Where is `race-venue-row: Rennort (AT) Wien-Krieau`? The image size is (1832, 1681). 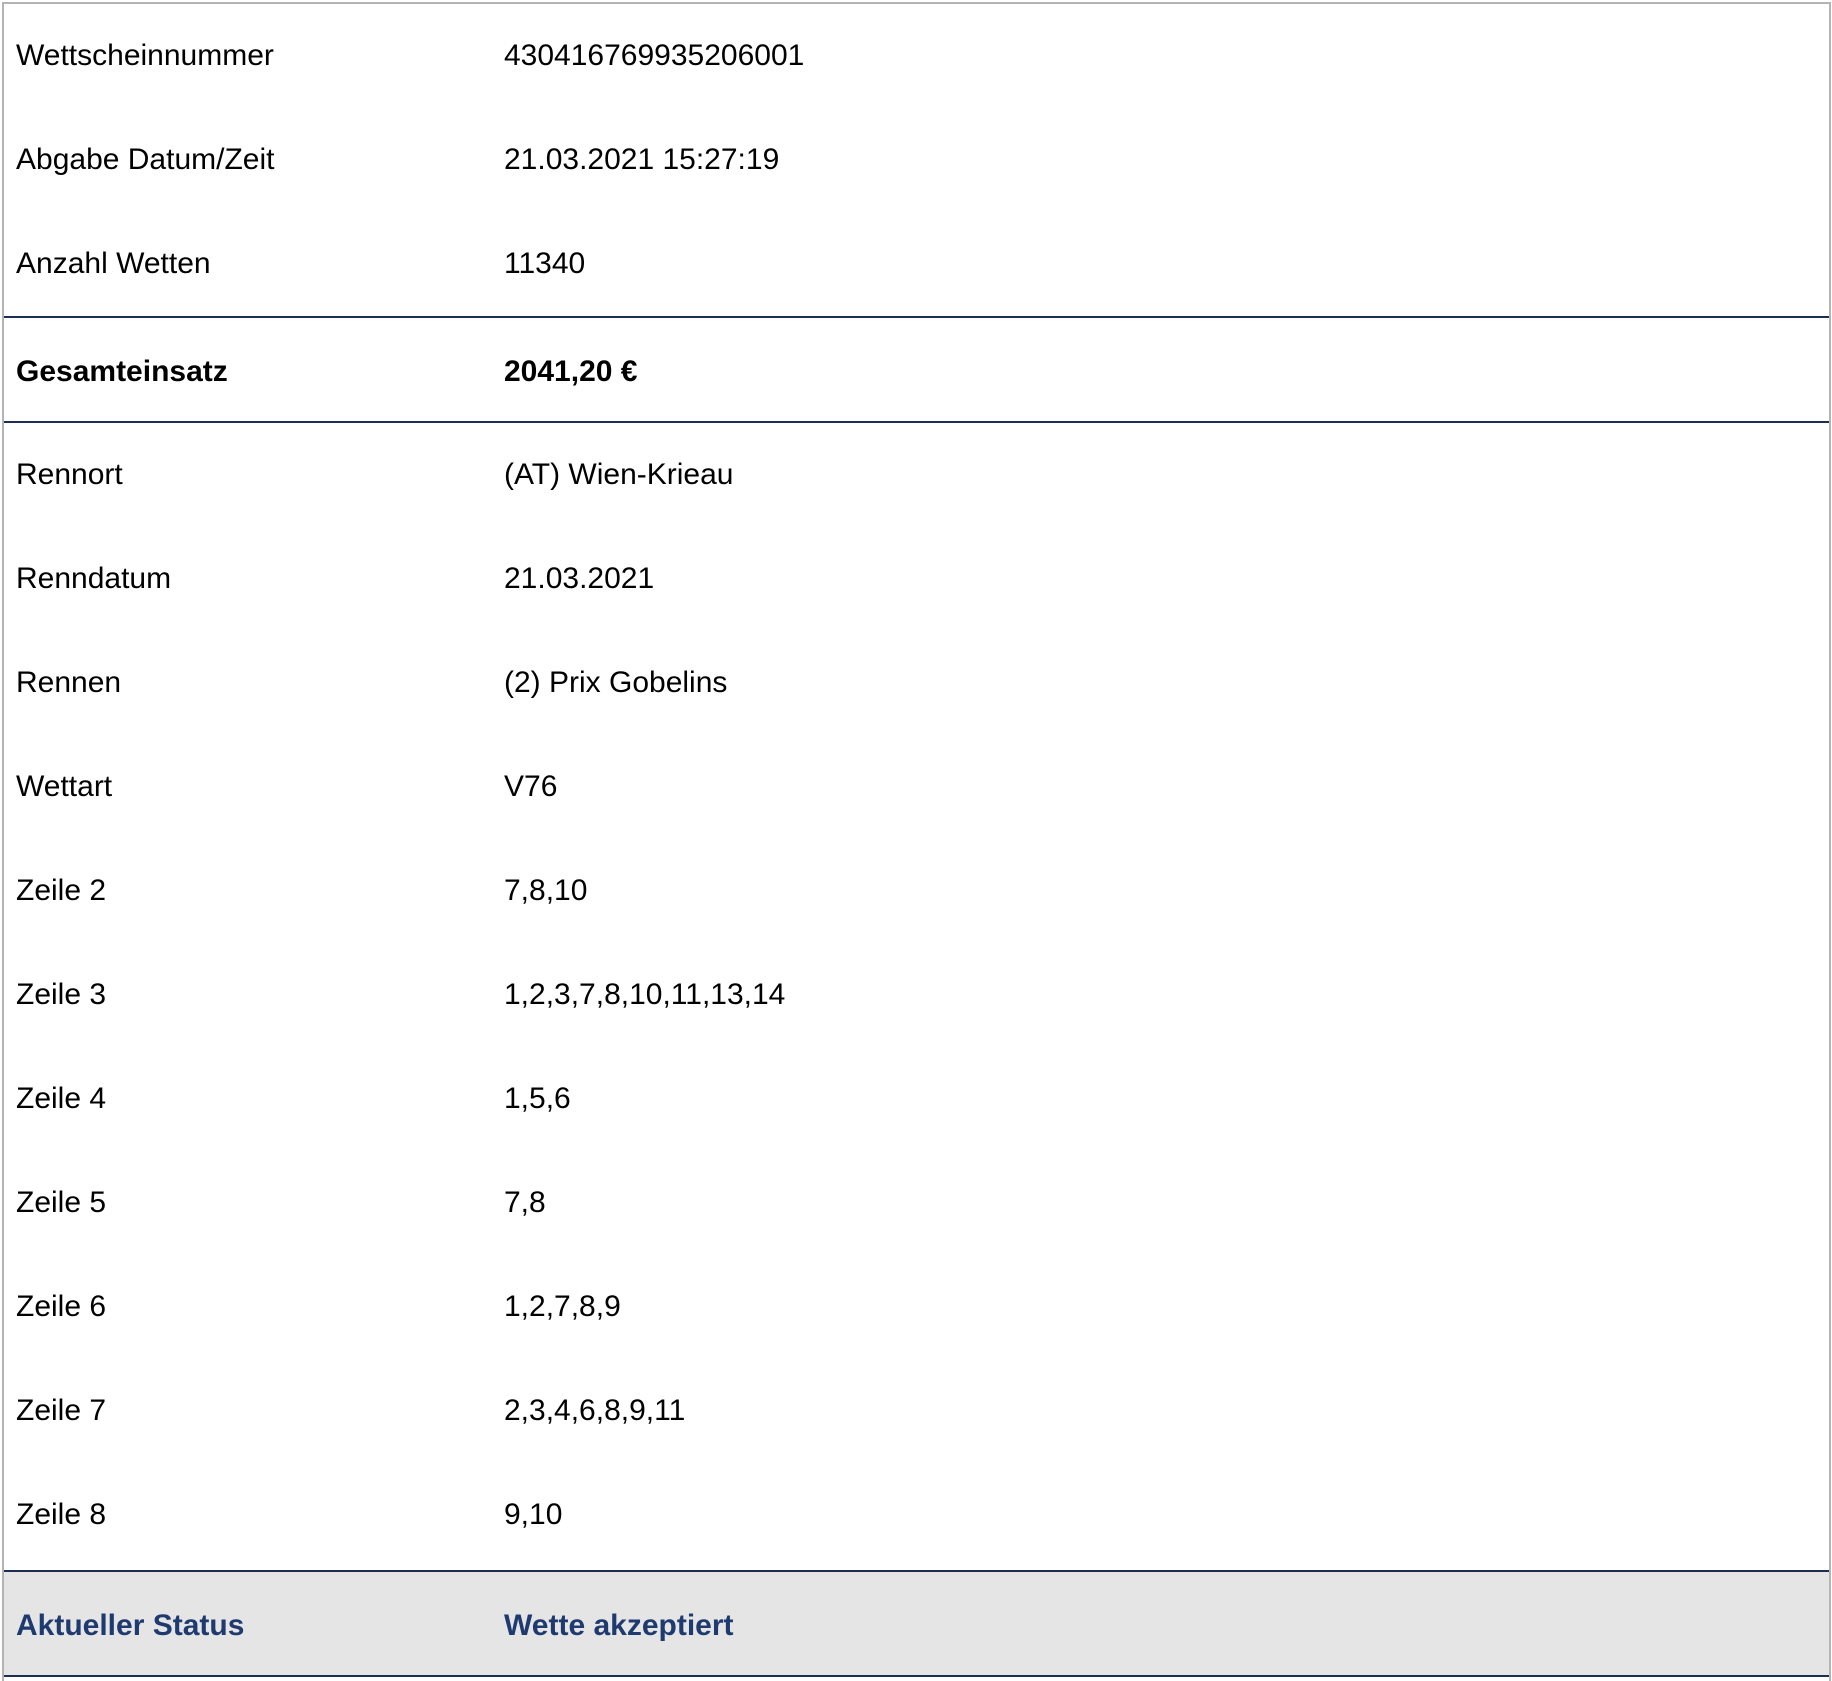
race-venue-row: Rennort (AT) Wien-Krieau is located at coordinates (916, 475).